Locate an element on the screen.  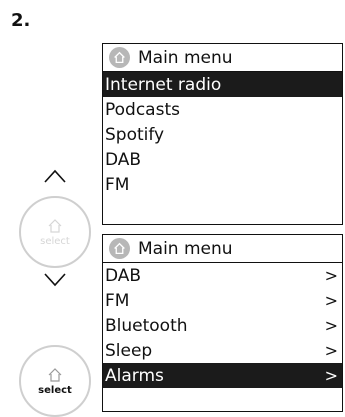
menu-item-spotify: Spotify is located at coordinates (222, 134).